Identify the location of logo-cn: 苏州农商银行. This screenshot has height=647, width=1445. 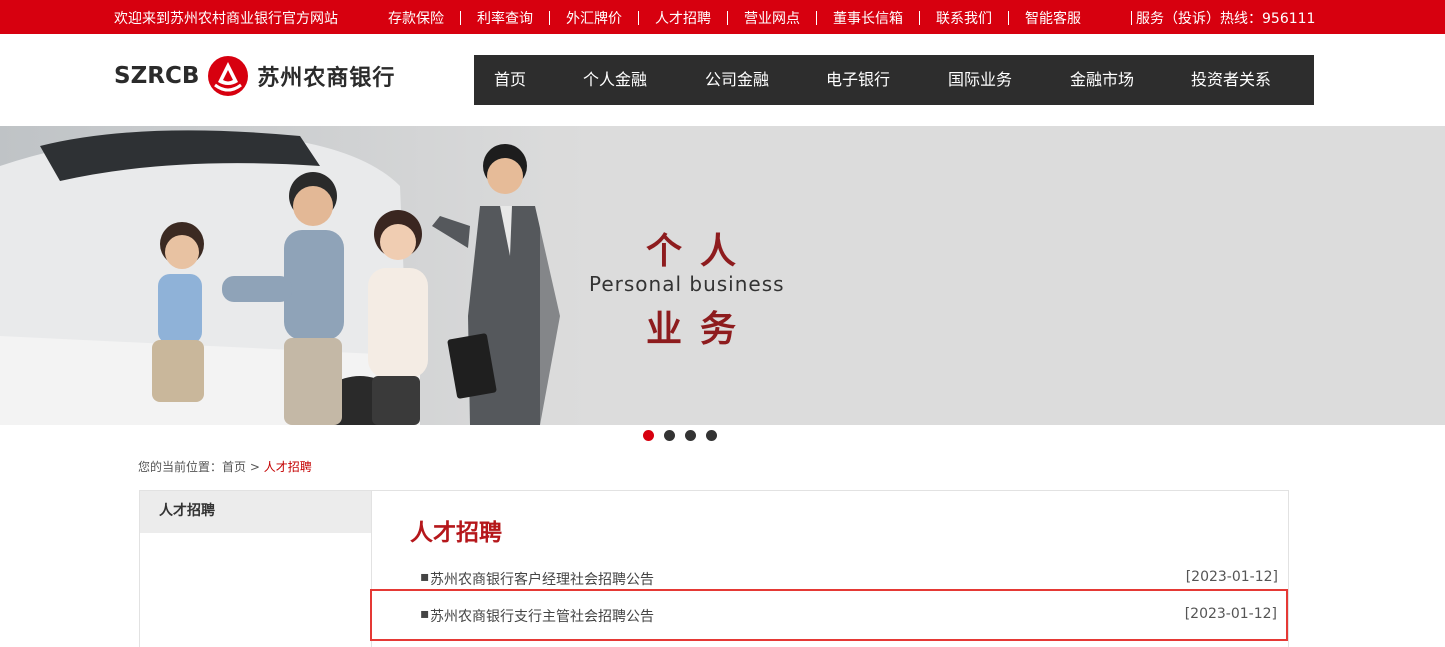
(326, 78).